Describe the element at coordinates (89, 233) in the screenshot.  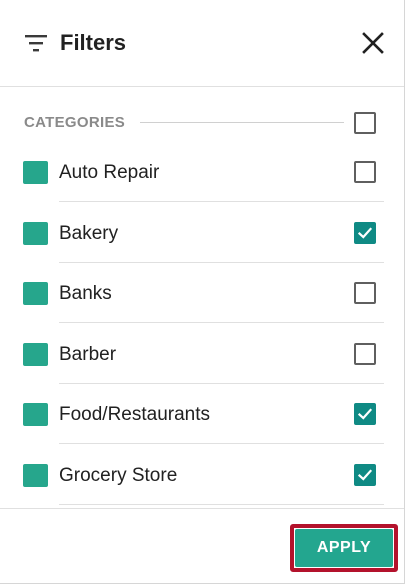
I see `category-label: Bakery` at that location.